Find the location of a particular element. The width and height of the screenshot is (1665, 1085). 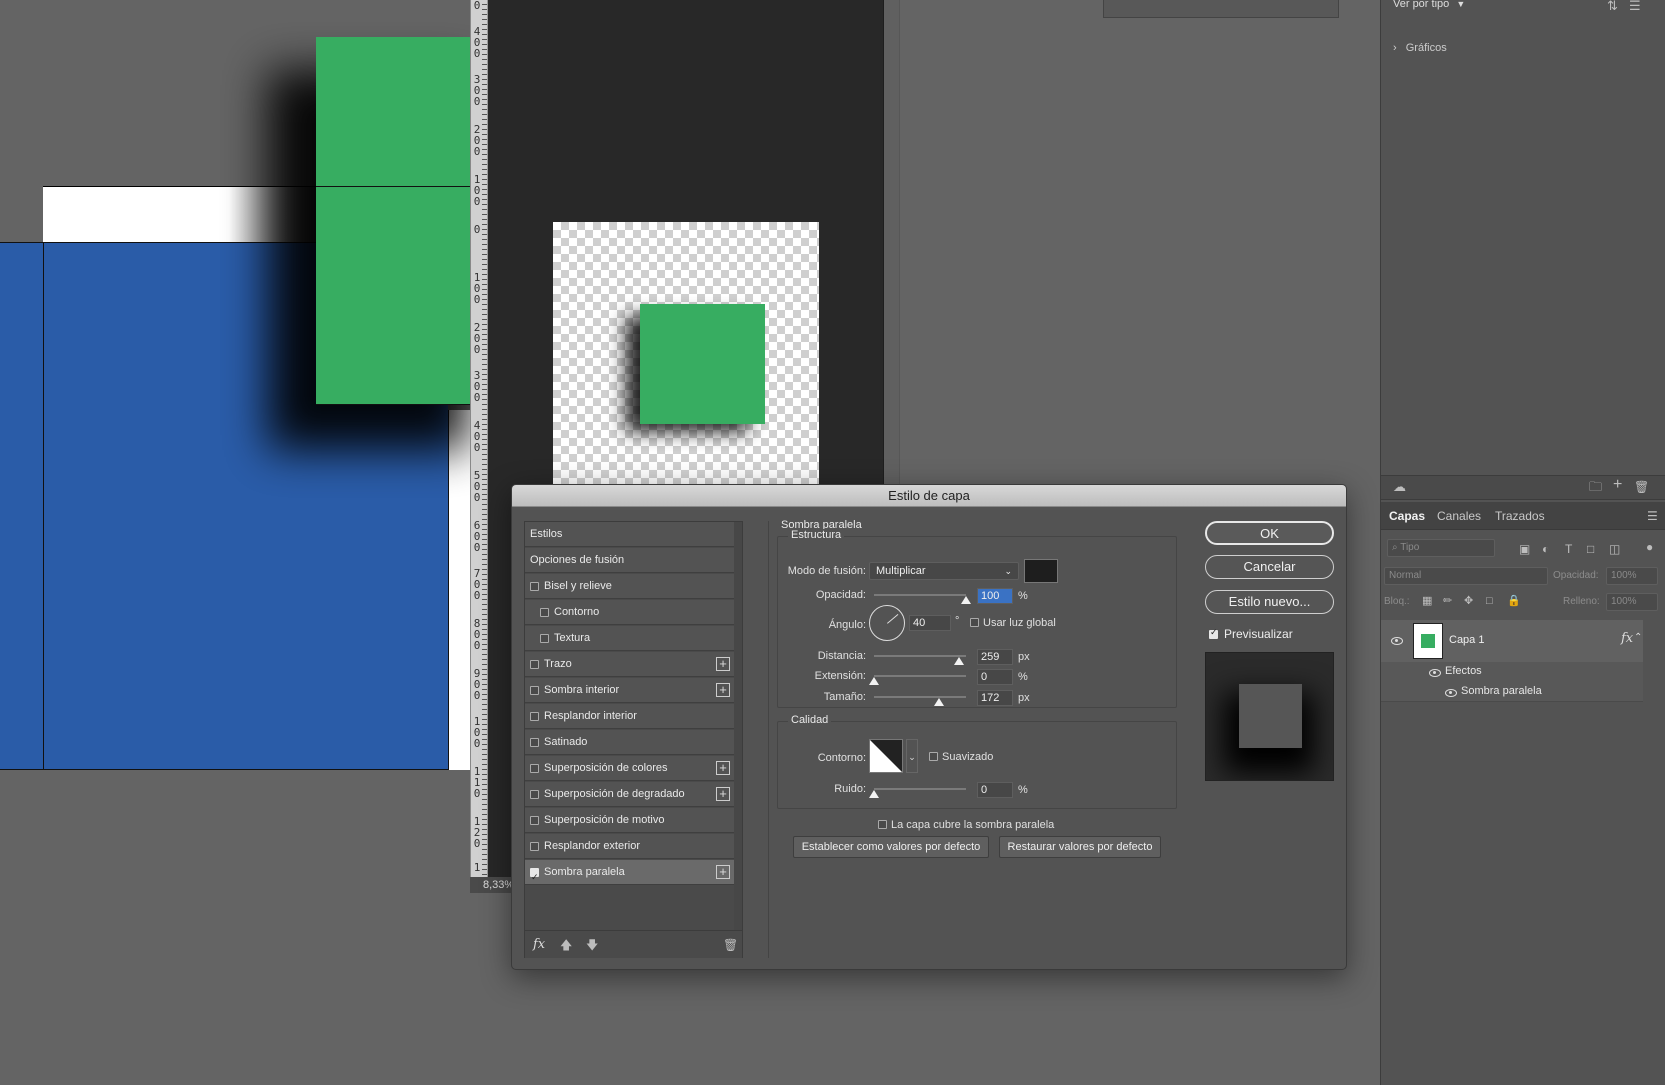

lock-artboard-icon: □ is located at coordinates (1489, 601).